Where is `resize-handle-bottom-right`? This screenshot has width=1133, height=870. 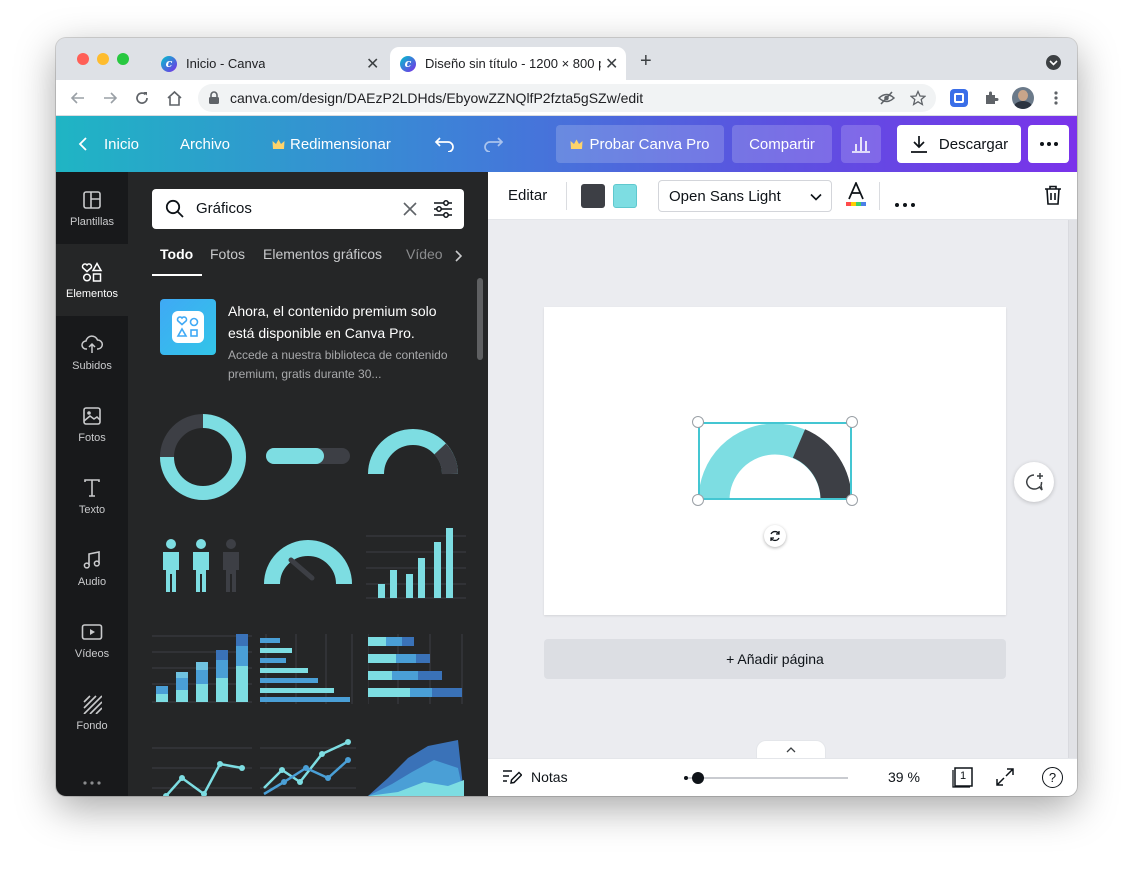
resize-handle-bottom-right is located at coordinates (852, 500).